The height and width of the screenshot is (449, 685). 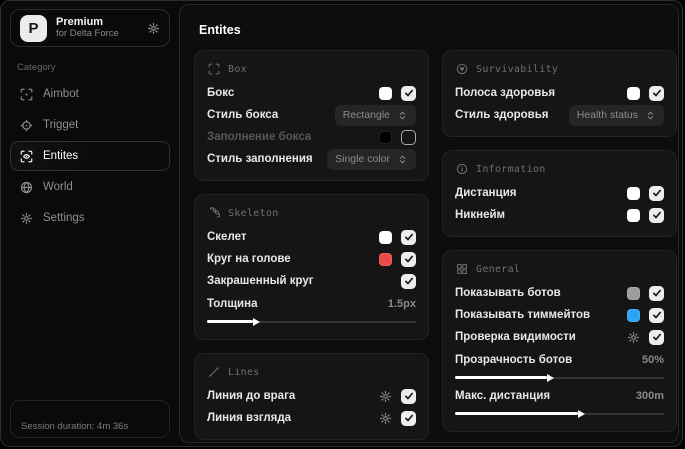 What do you see at coordinates (462, 169) in the screenshot?
I see `info-icon` at bounding box center [462, 169].